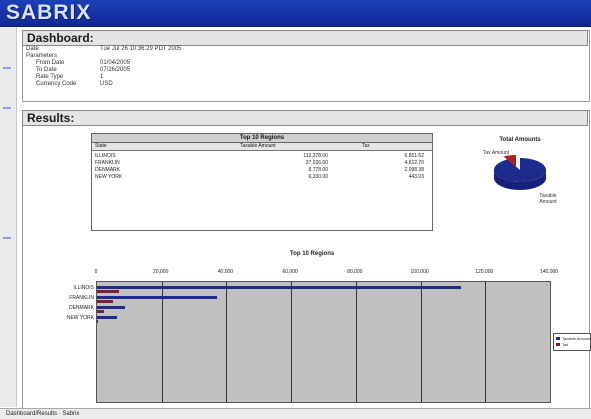  Describe the element at coordinates (290, 272) in the screenshot. I see `x-tick-label: 60,000` at that location.